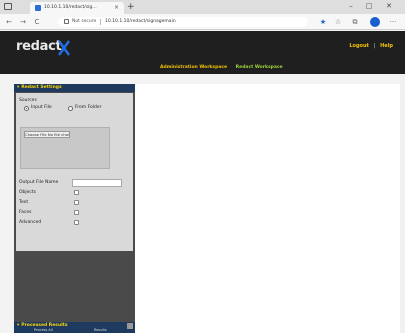 This screenshot has height=333, width=405. What do you see at coordinates (369, 6) in the screenshot?
I see `maximize-button: □` at bounding box center [369, 6].